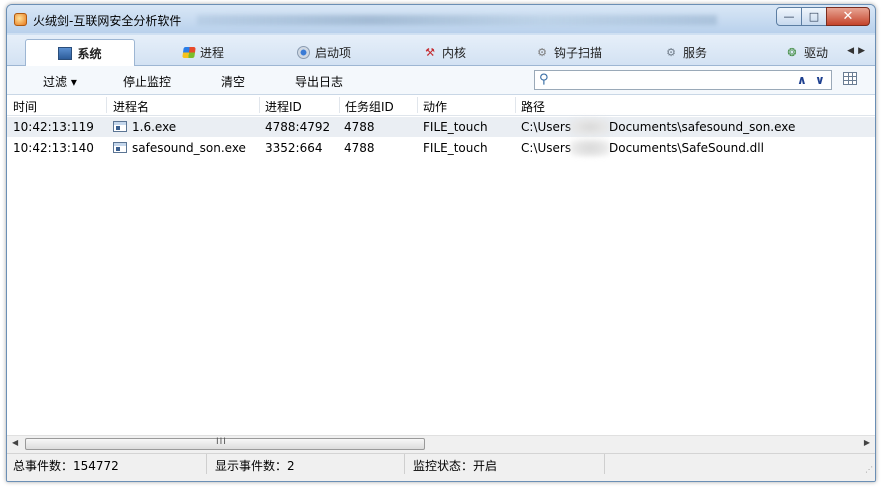 Image resolution: width=883 pixels, height=488 pixels. Describe the element at coordinates (303, 52) in the screenshot. I see `startup-icon` at that location.